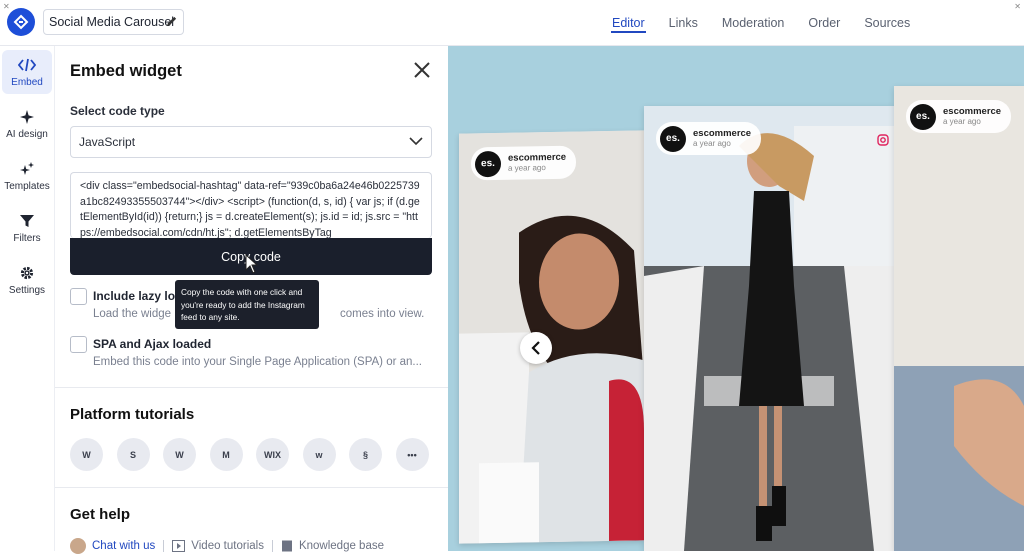 The image size is (1024, 554). I want to click on video-icon, so click(179, 546).